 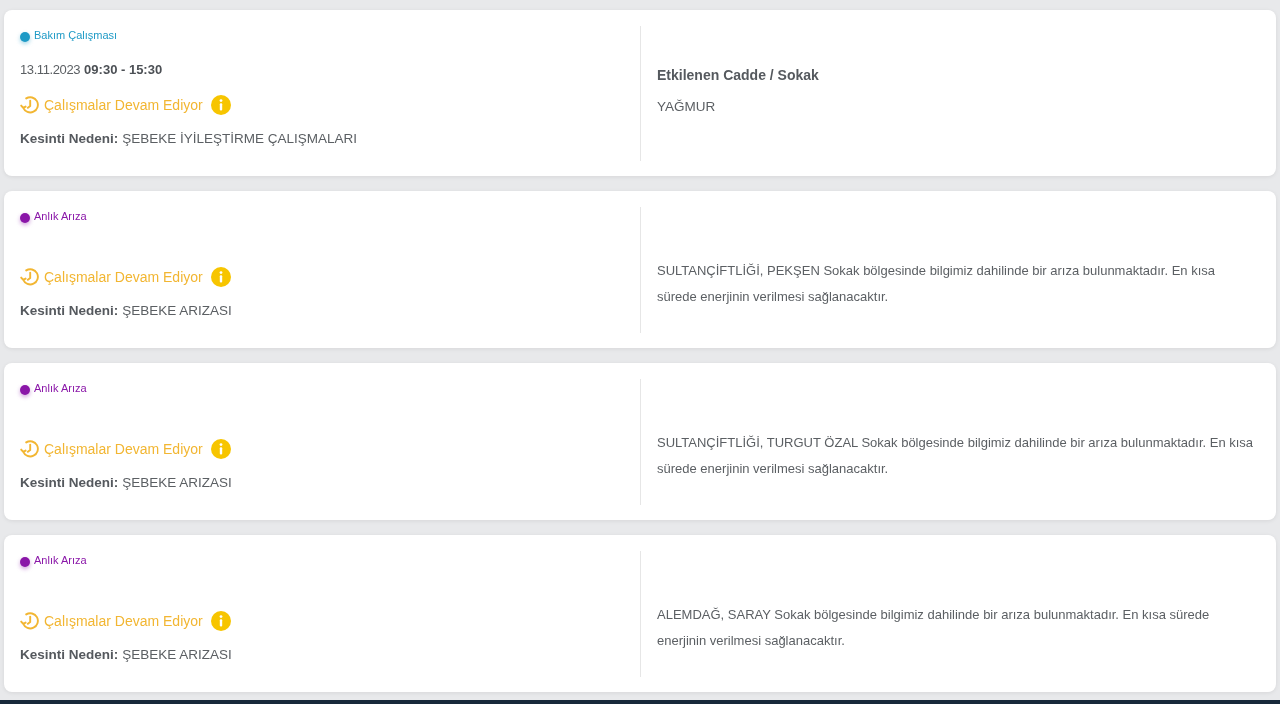 What do you see at coordinates (50, 70) in the screenshot?
I see `date-text: 13.11.2023` at bounding box center [50, 70].